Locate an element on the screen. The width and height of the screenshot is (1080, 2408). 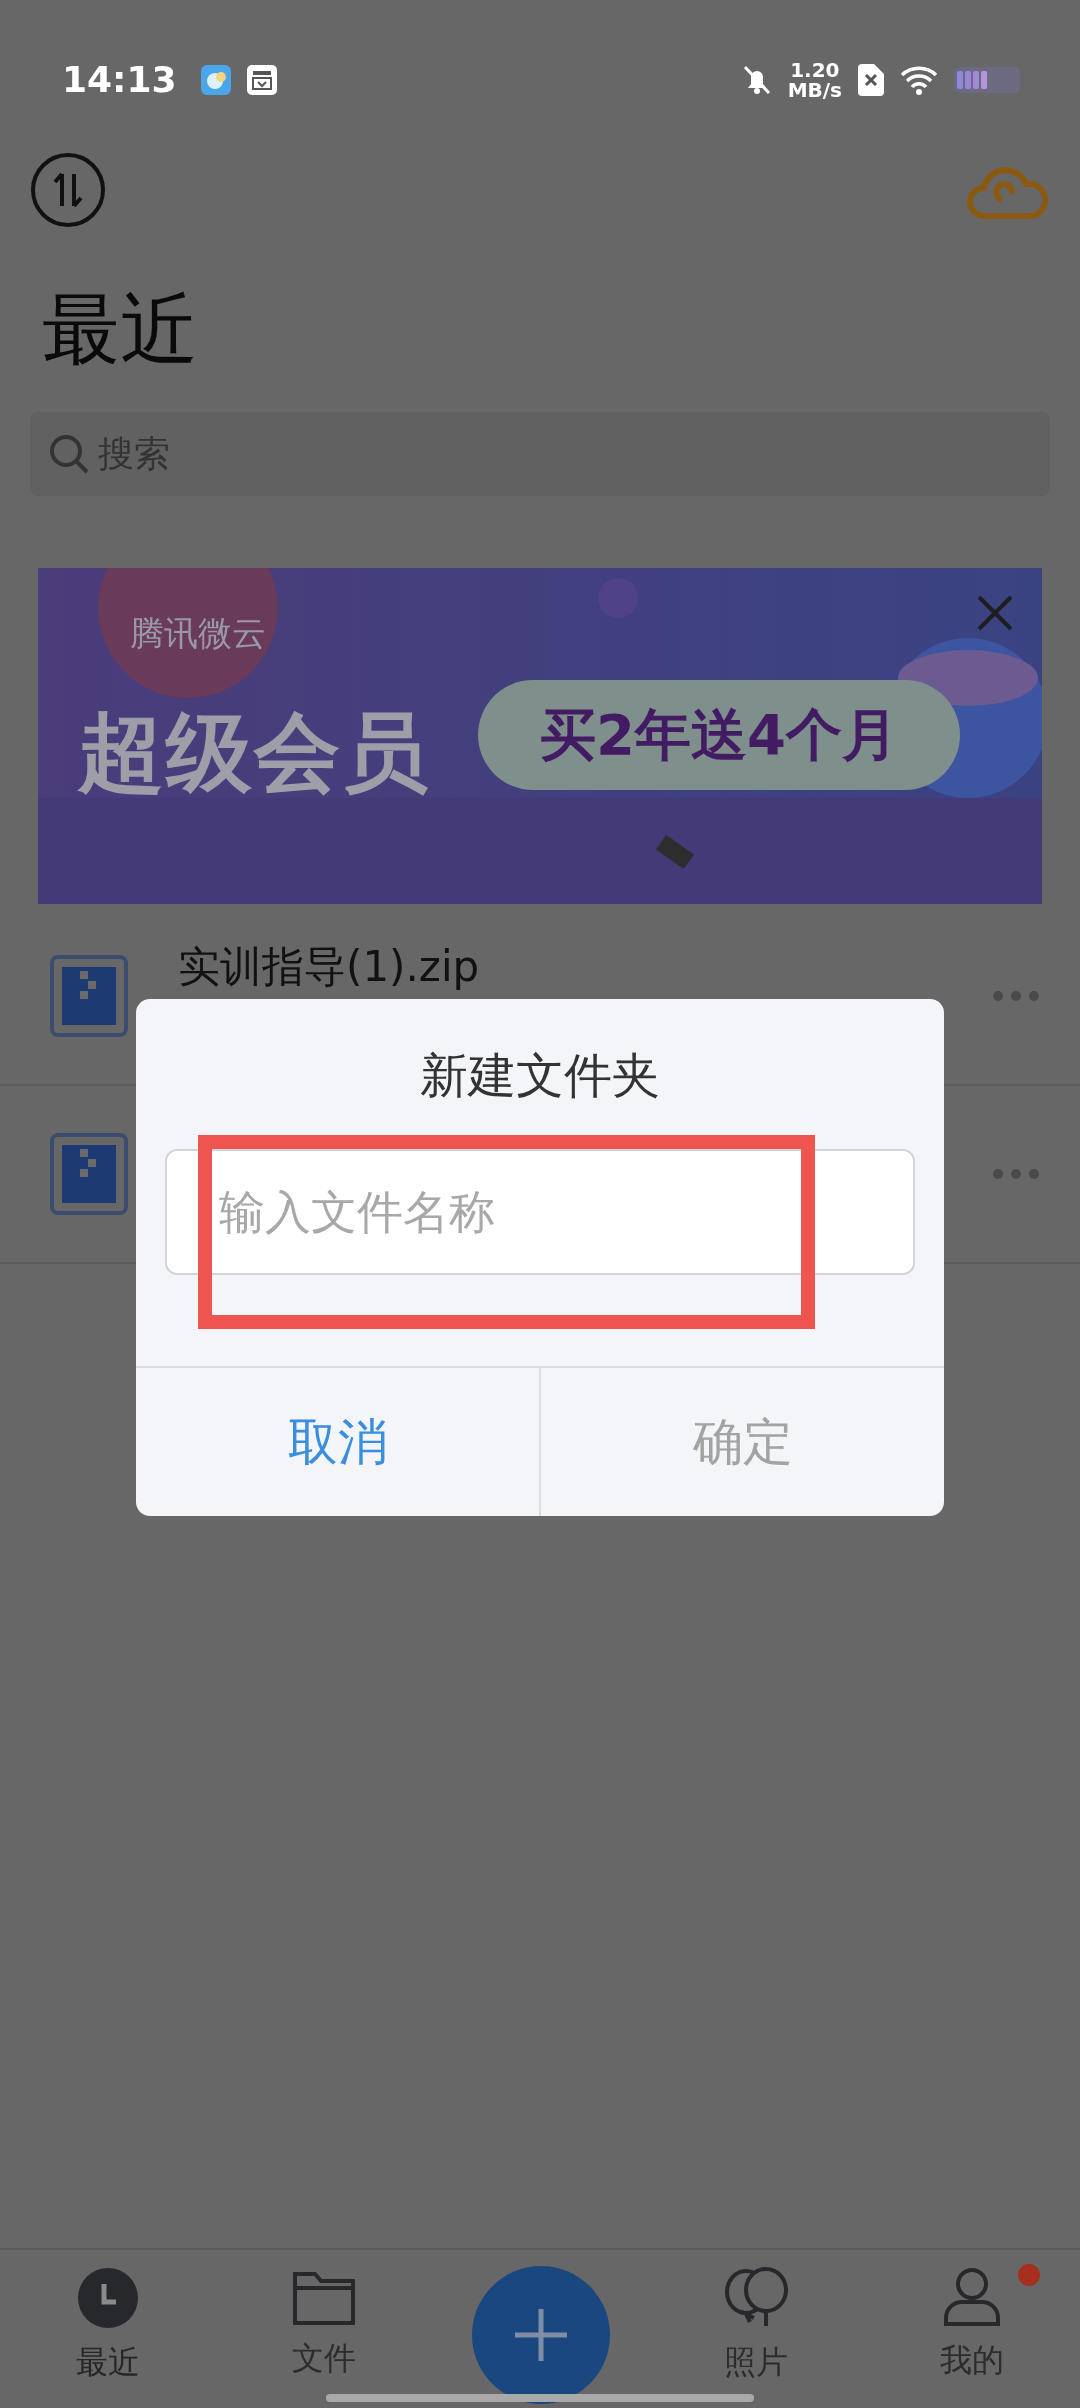
sim-icon is located at coordinates (871, 80).